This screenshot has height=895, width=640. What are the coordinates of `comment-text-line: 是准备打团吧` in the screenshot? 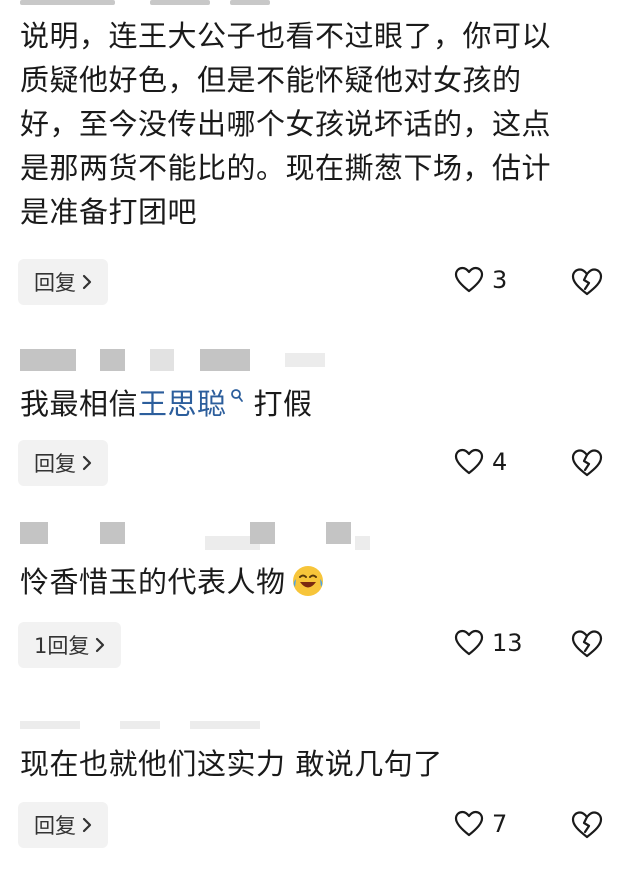 It's located at (109, 212).